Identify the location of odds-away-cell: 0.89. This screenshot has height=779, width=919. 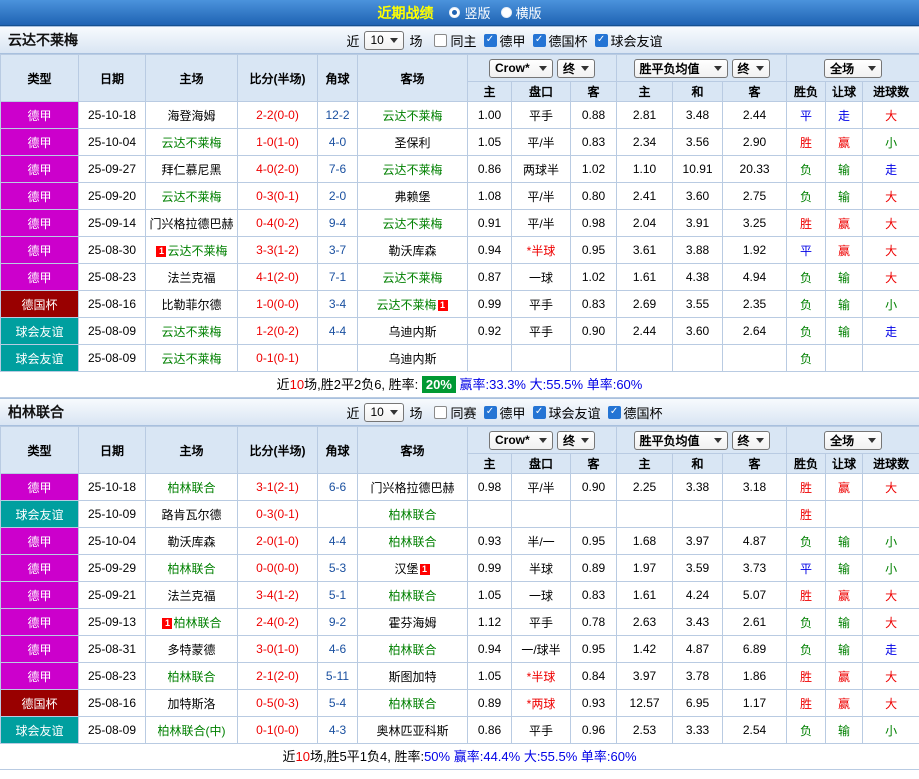
(593, 568).